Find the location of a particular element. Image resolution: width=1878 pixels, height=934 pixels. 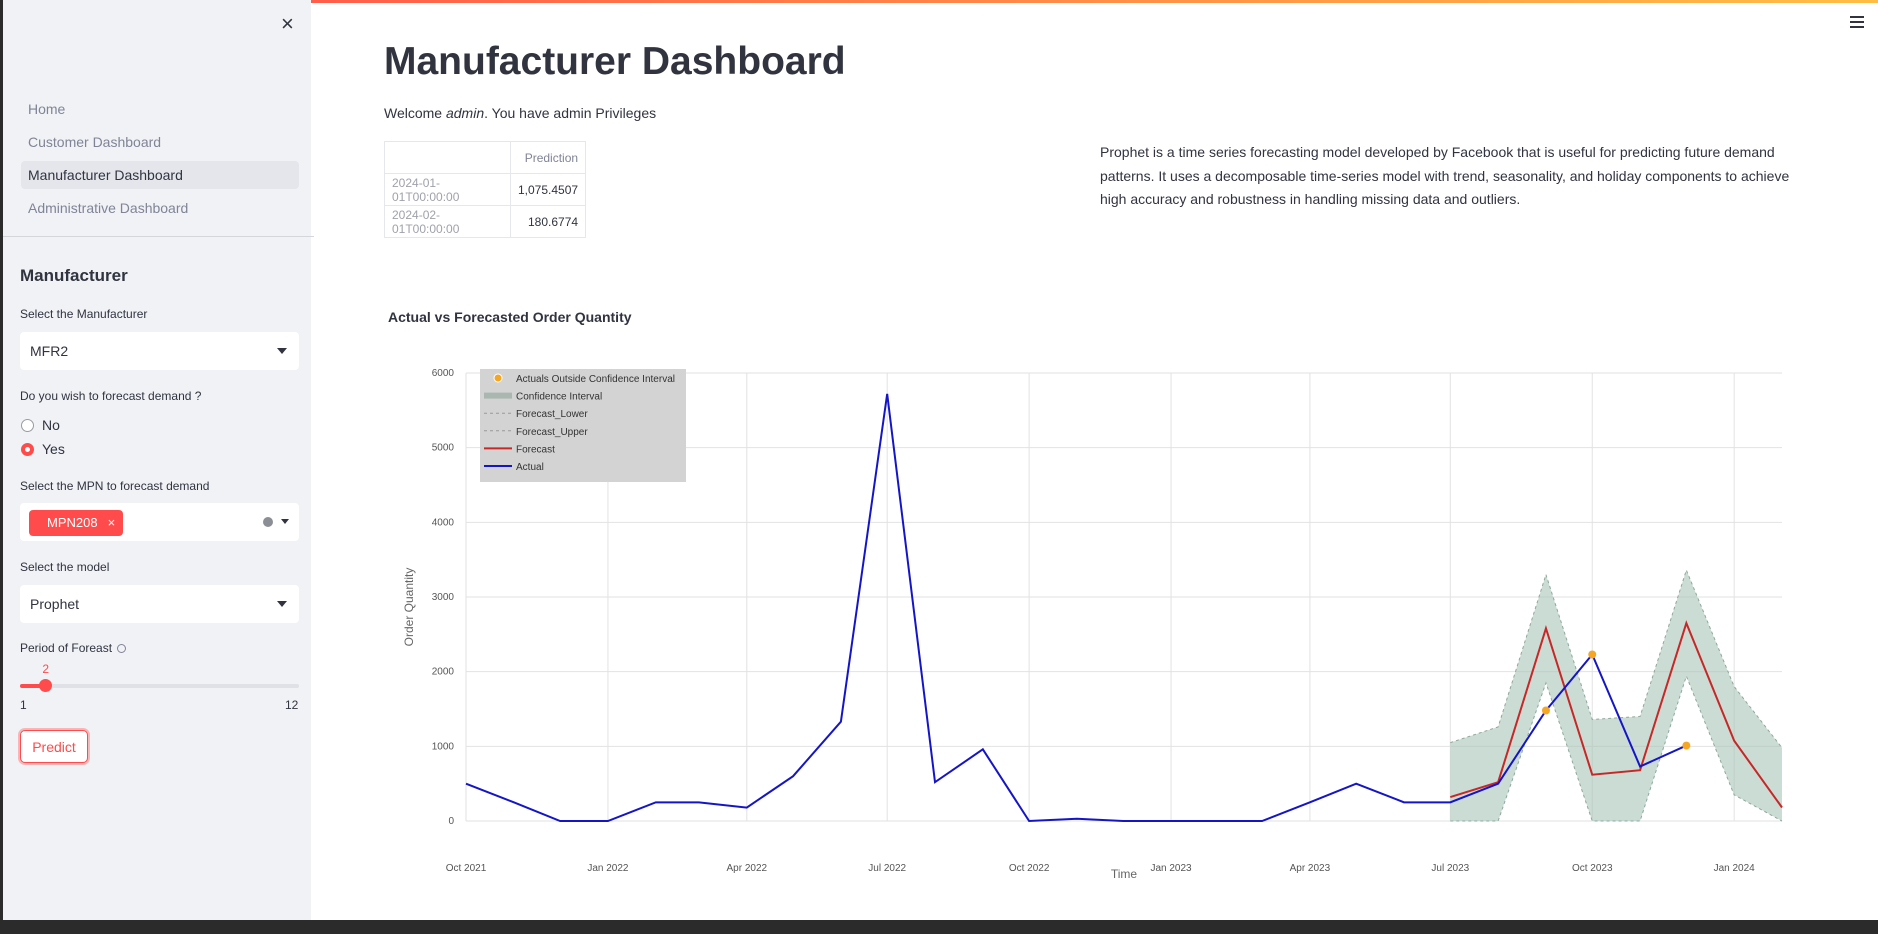

model-label: Select the model is located at coordinates (65, 567).